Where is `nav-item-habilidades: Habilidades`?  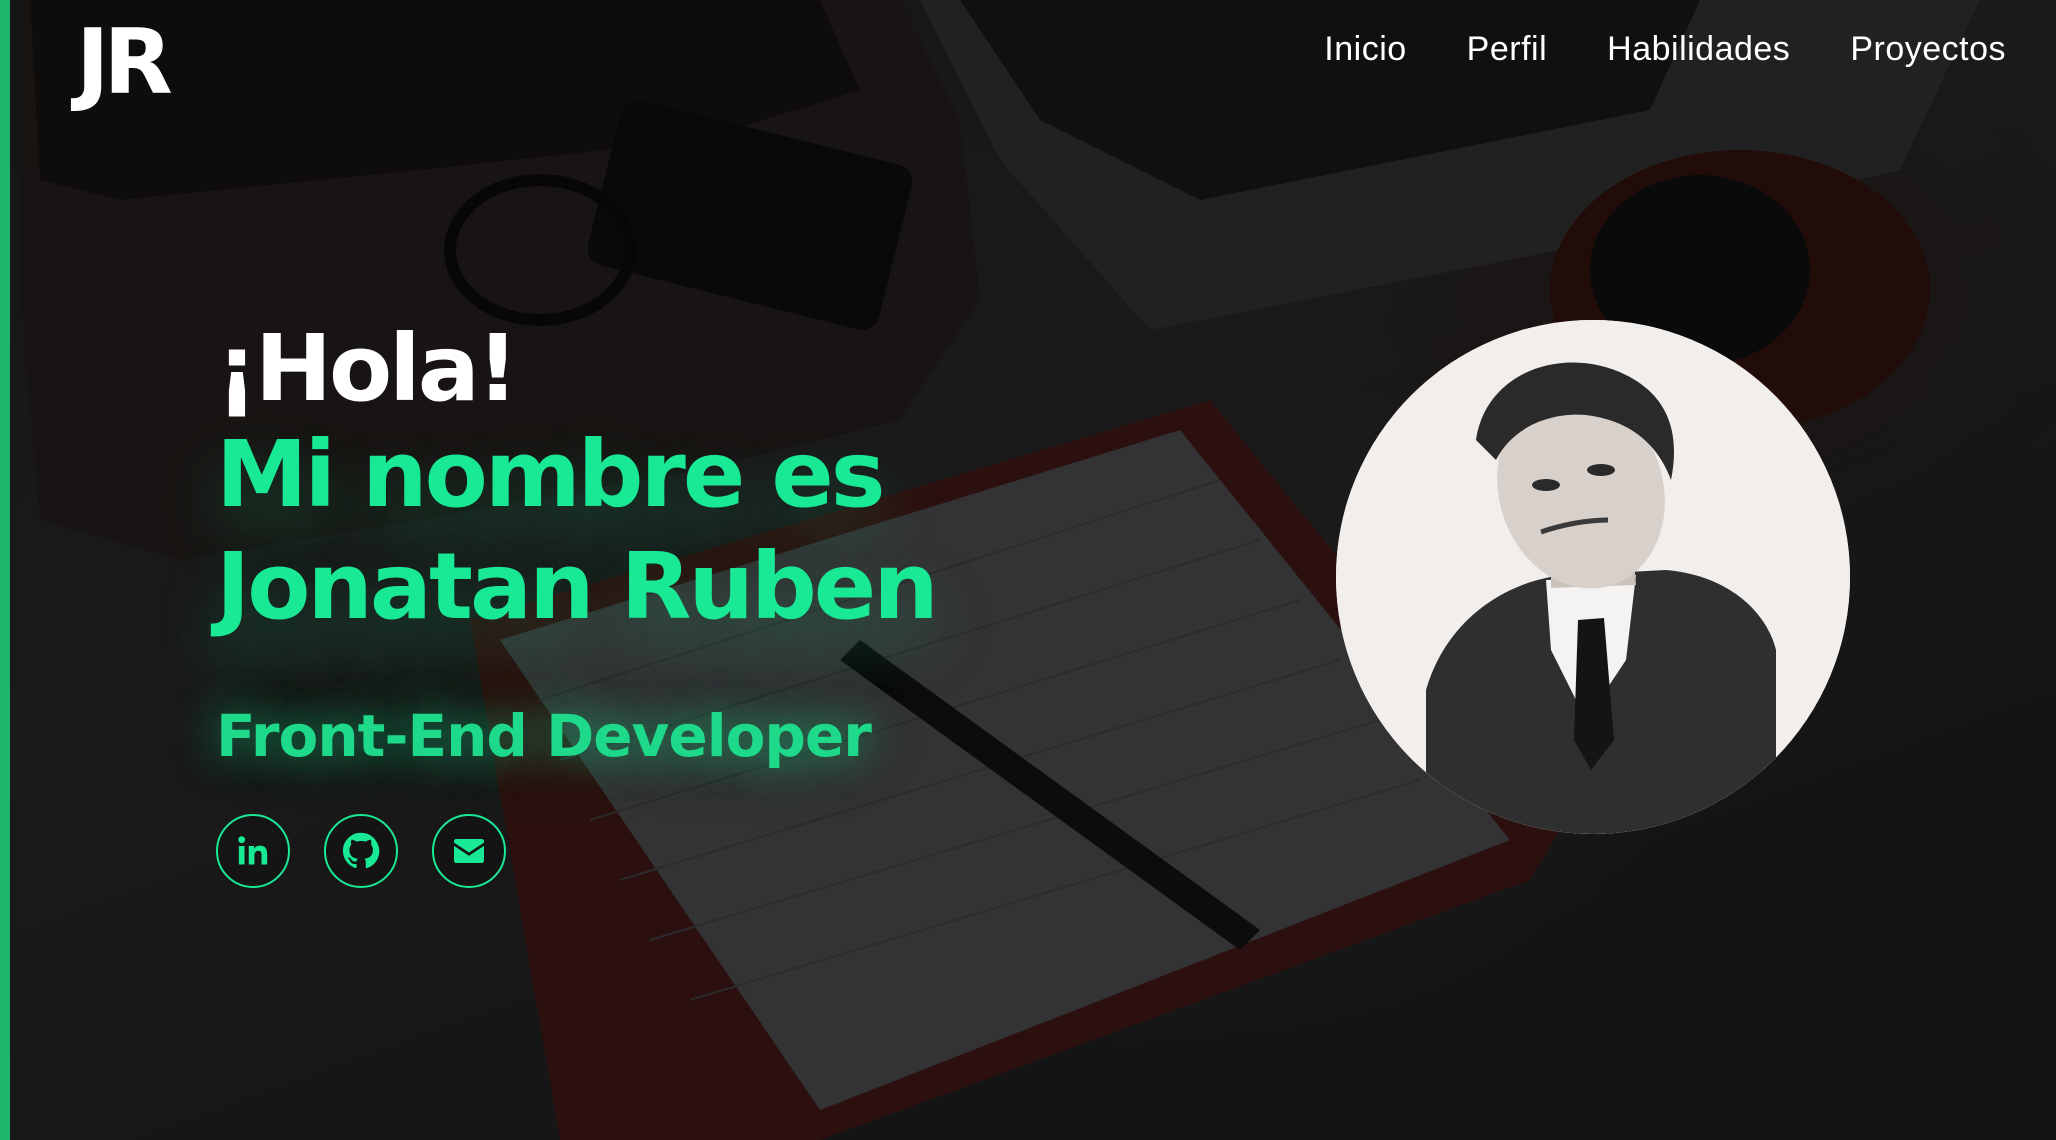
nav-item-habilidades: Habilidades is located at coordinates (1698, 49).